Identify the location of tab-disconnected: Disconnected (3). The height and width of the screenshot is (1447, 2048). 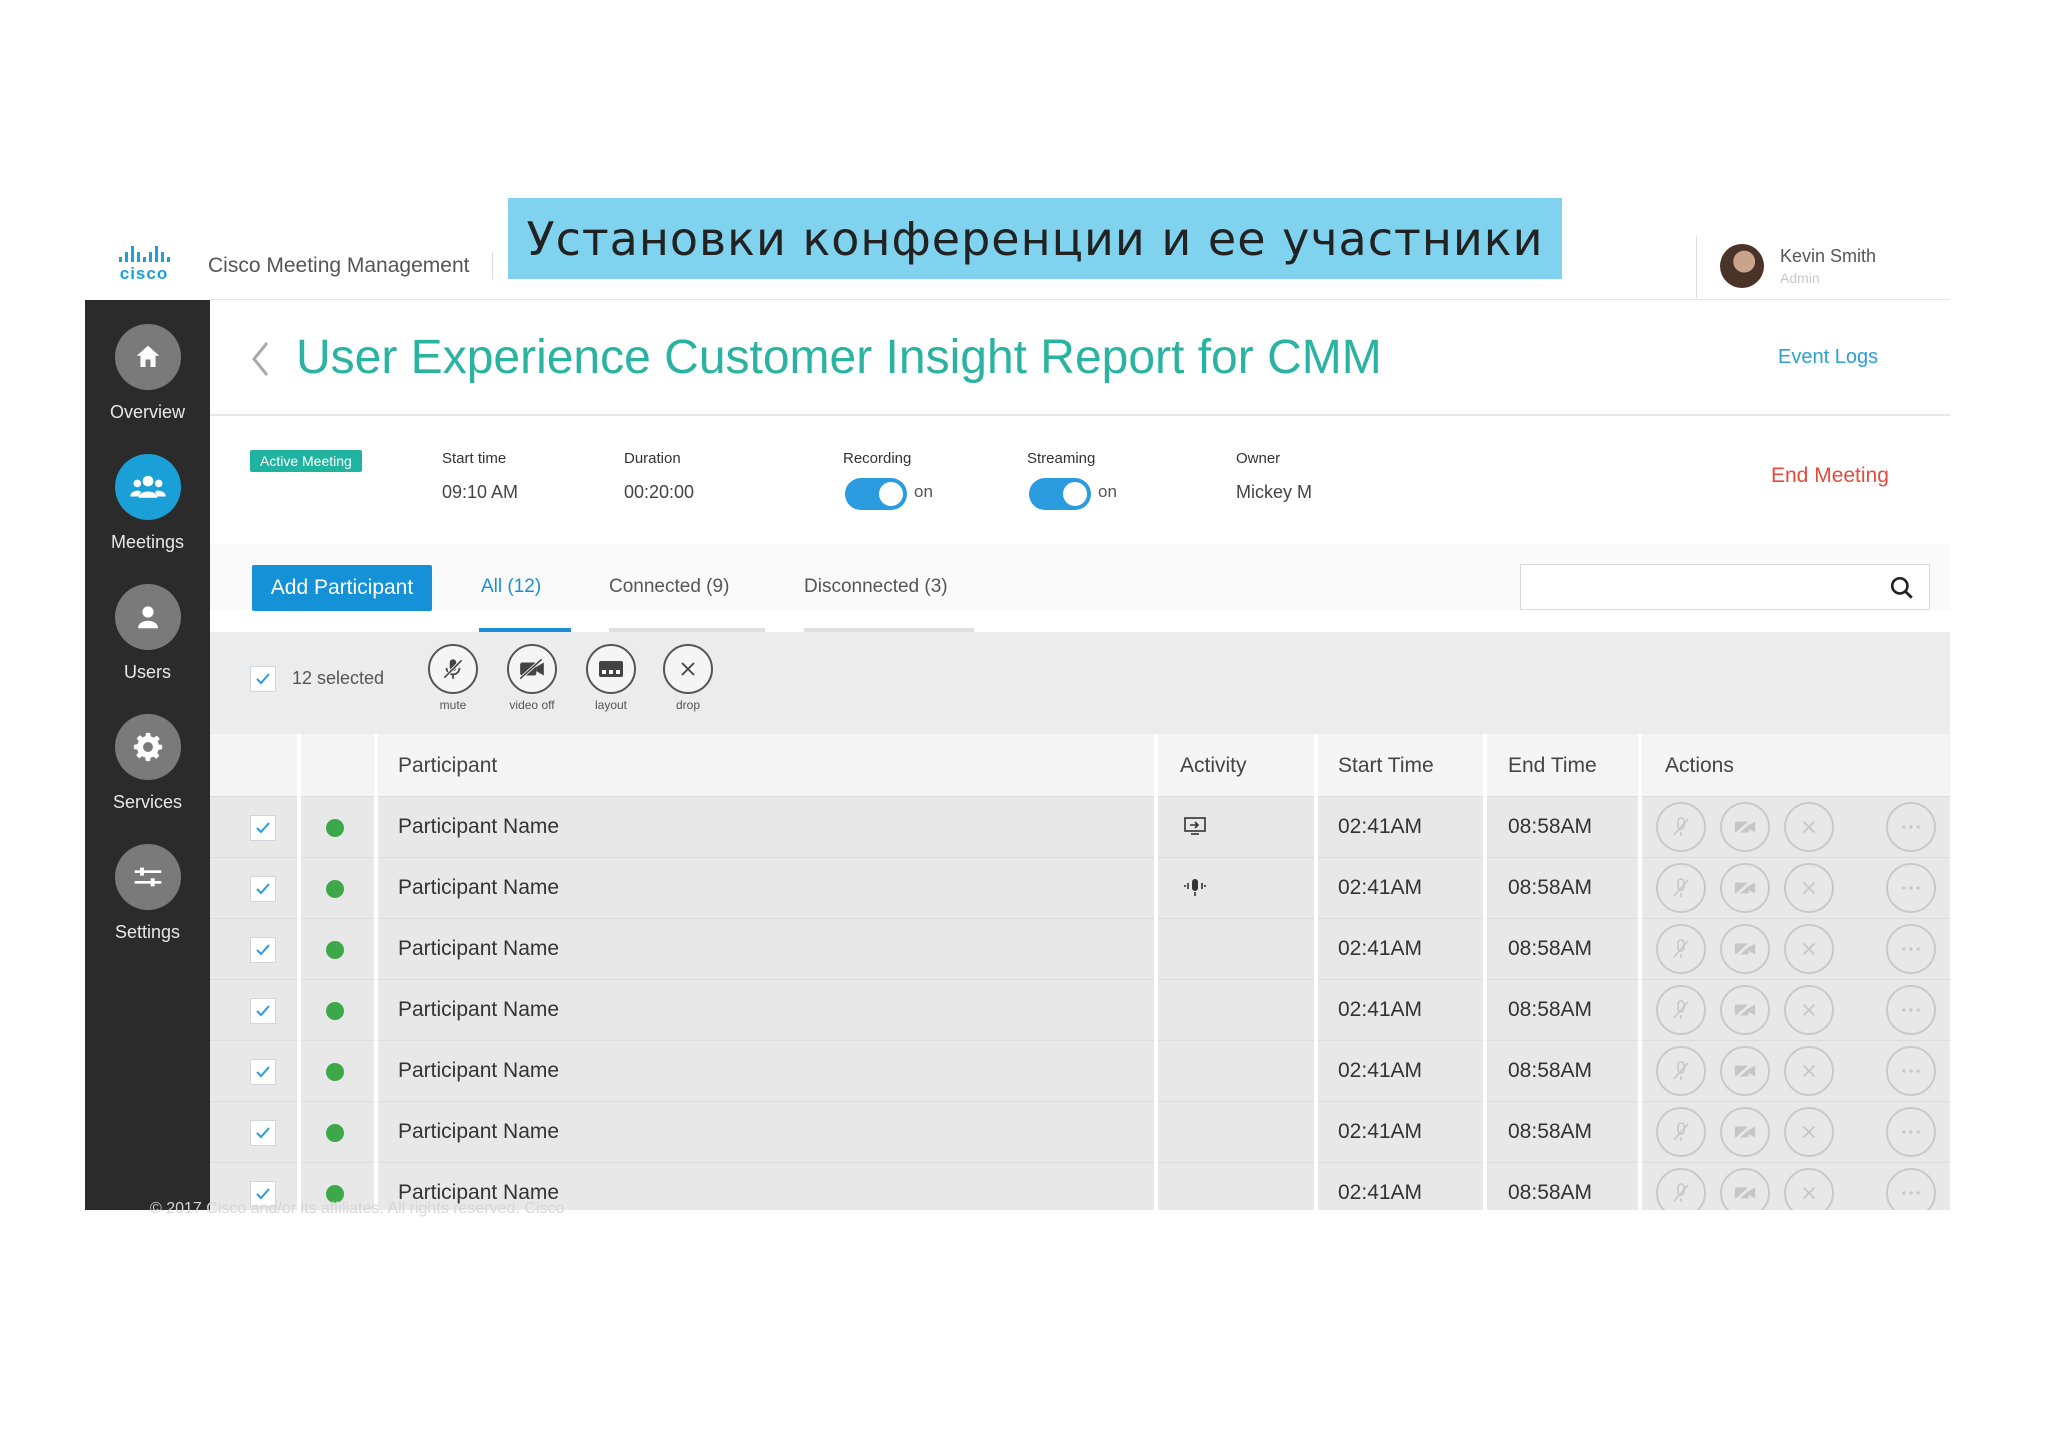
(876, 587).